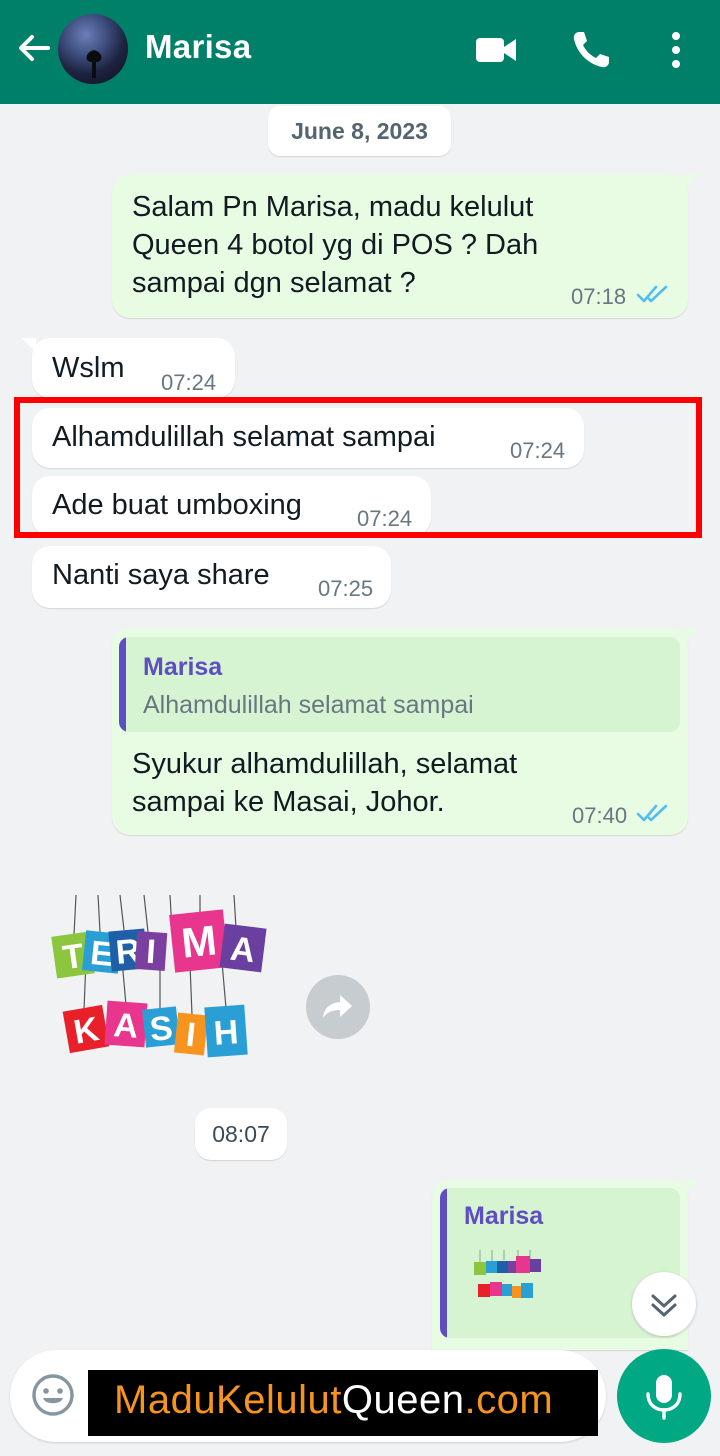 This screenshot has width=720, height=1456. Describe the element at coordinates (93, 49) in the screenshot. I see `avatar` at that location.